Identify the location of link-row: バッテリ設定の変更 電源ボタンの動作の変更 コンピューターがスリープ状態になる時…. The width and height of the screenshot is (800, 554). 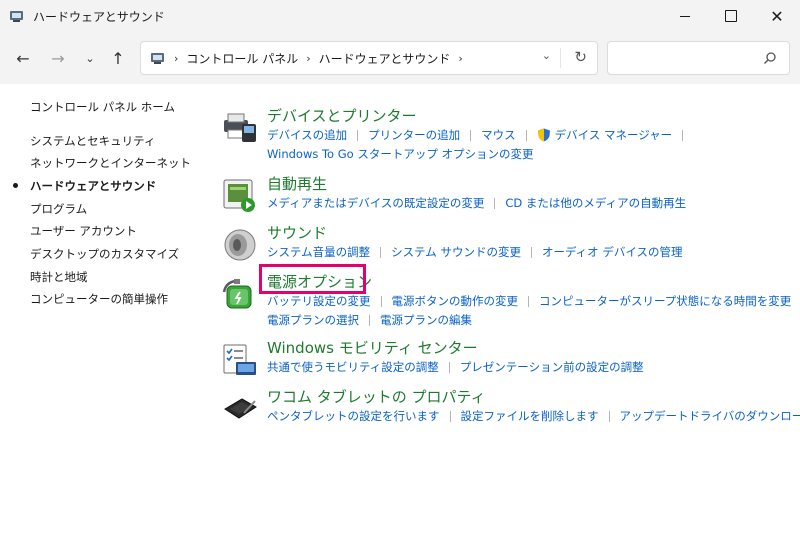
(533, 301).